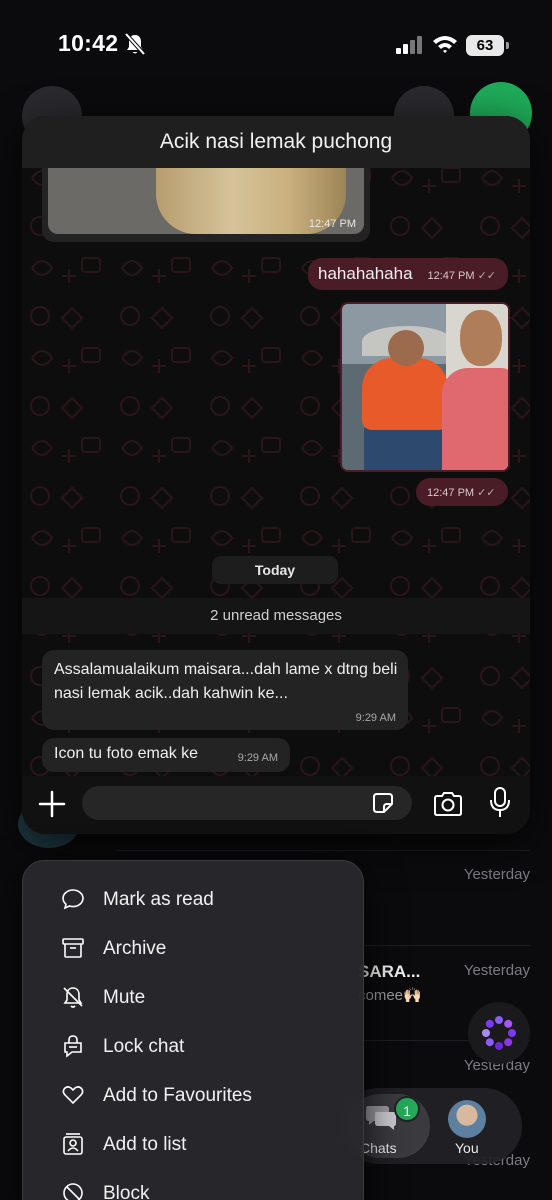  I want to click on menu-item-label: Lock chat, so click(144, 1046).